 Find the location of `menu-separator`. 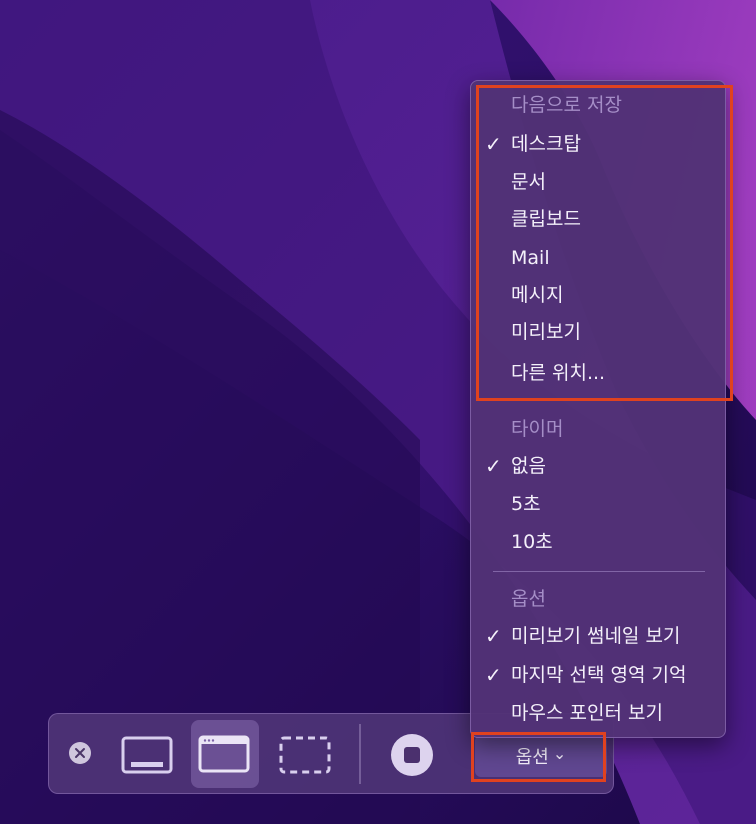

menu-separator is located at coordinates (599, 571).